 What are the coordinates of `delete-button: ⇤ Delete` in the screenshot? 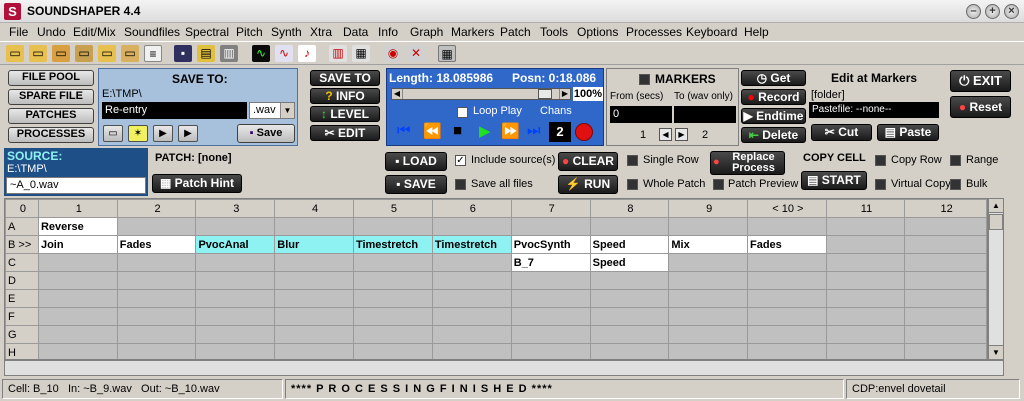 It's located at (773, 135).